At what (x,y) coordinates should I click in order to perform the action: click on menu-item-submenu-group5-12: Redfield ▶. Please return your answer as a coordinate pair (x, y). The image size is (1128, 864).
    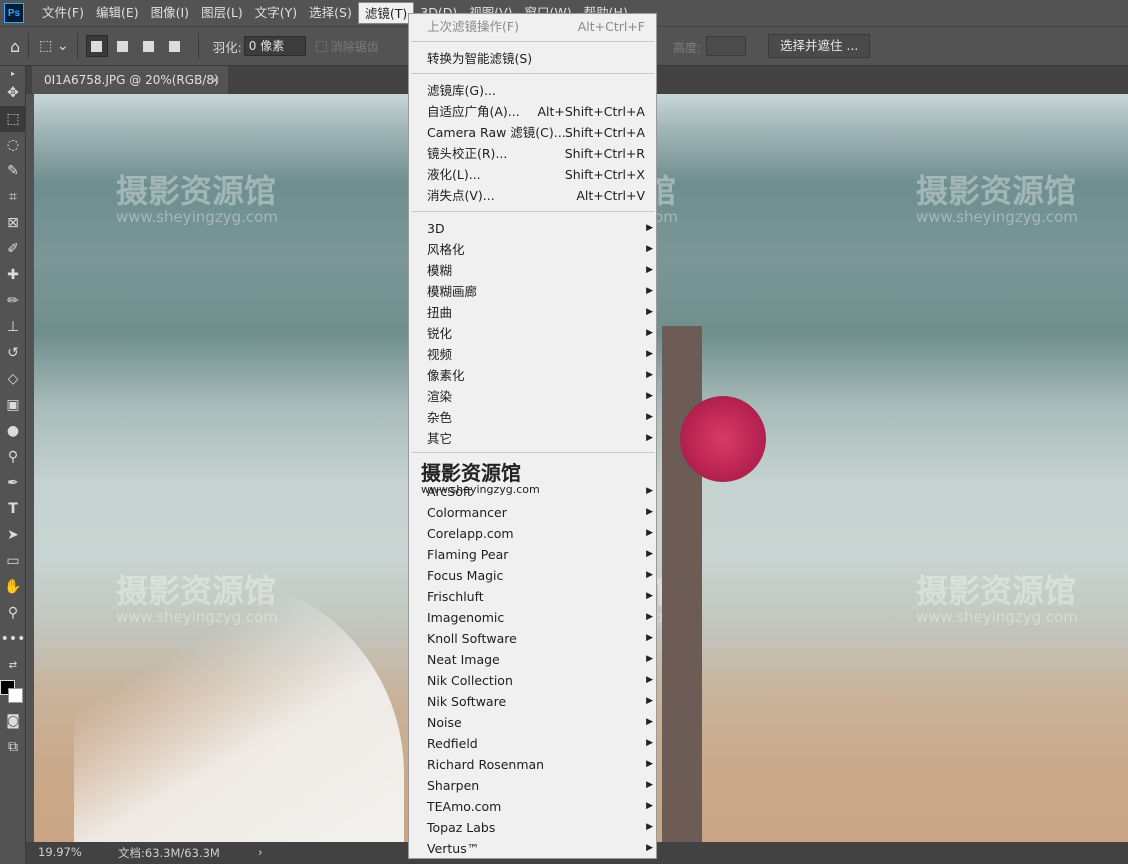
    Looking at the image, I should click on (542, 743).